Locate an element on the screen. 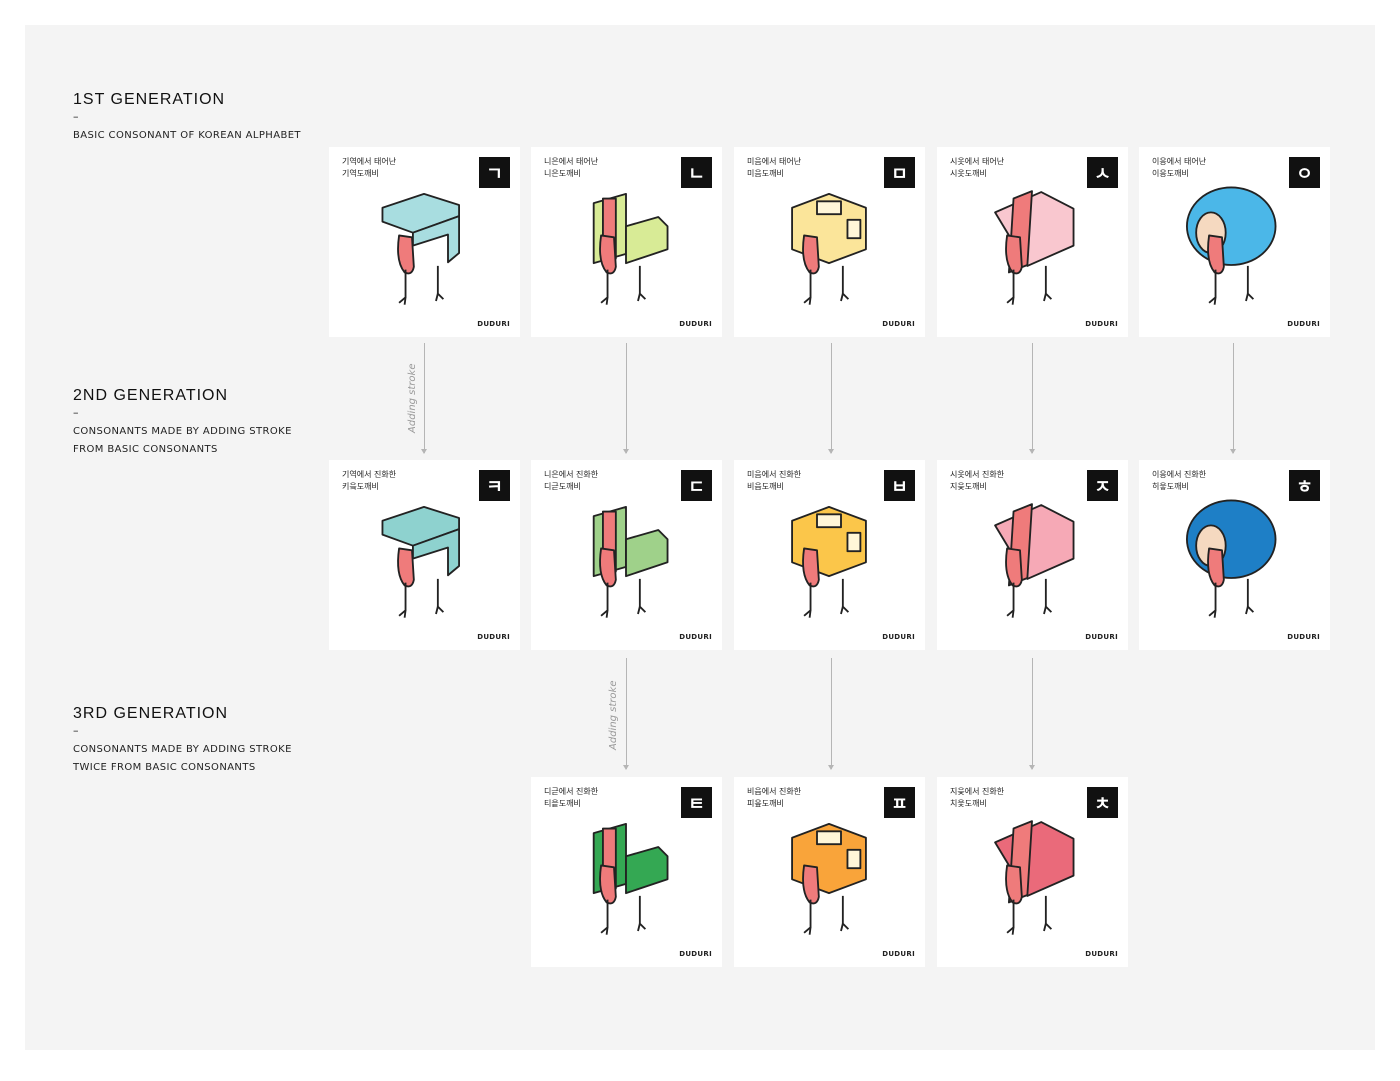 This screenshot has height=1081, width=1400. caption-line: 지읒도깨비 is located at coordinates (968, 486).